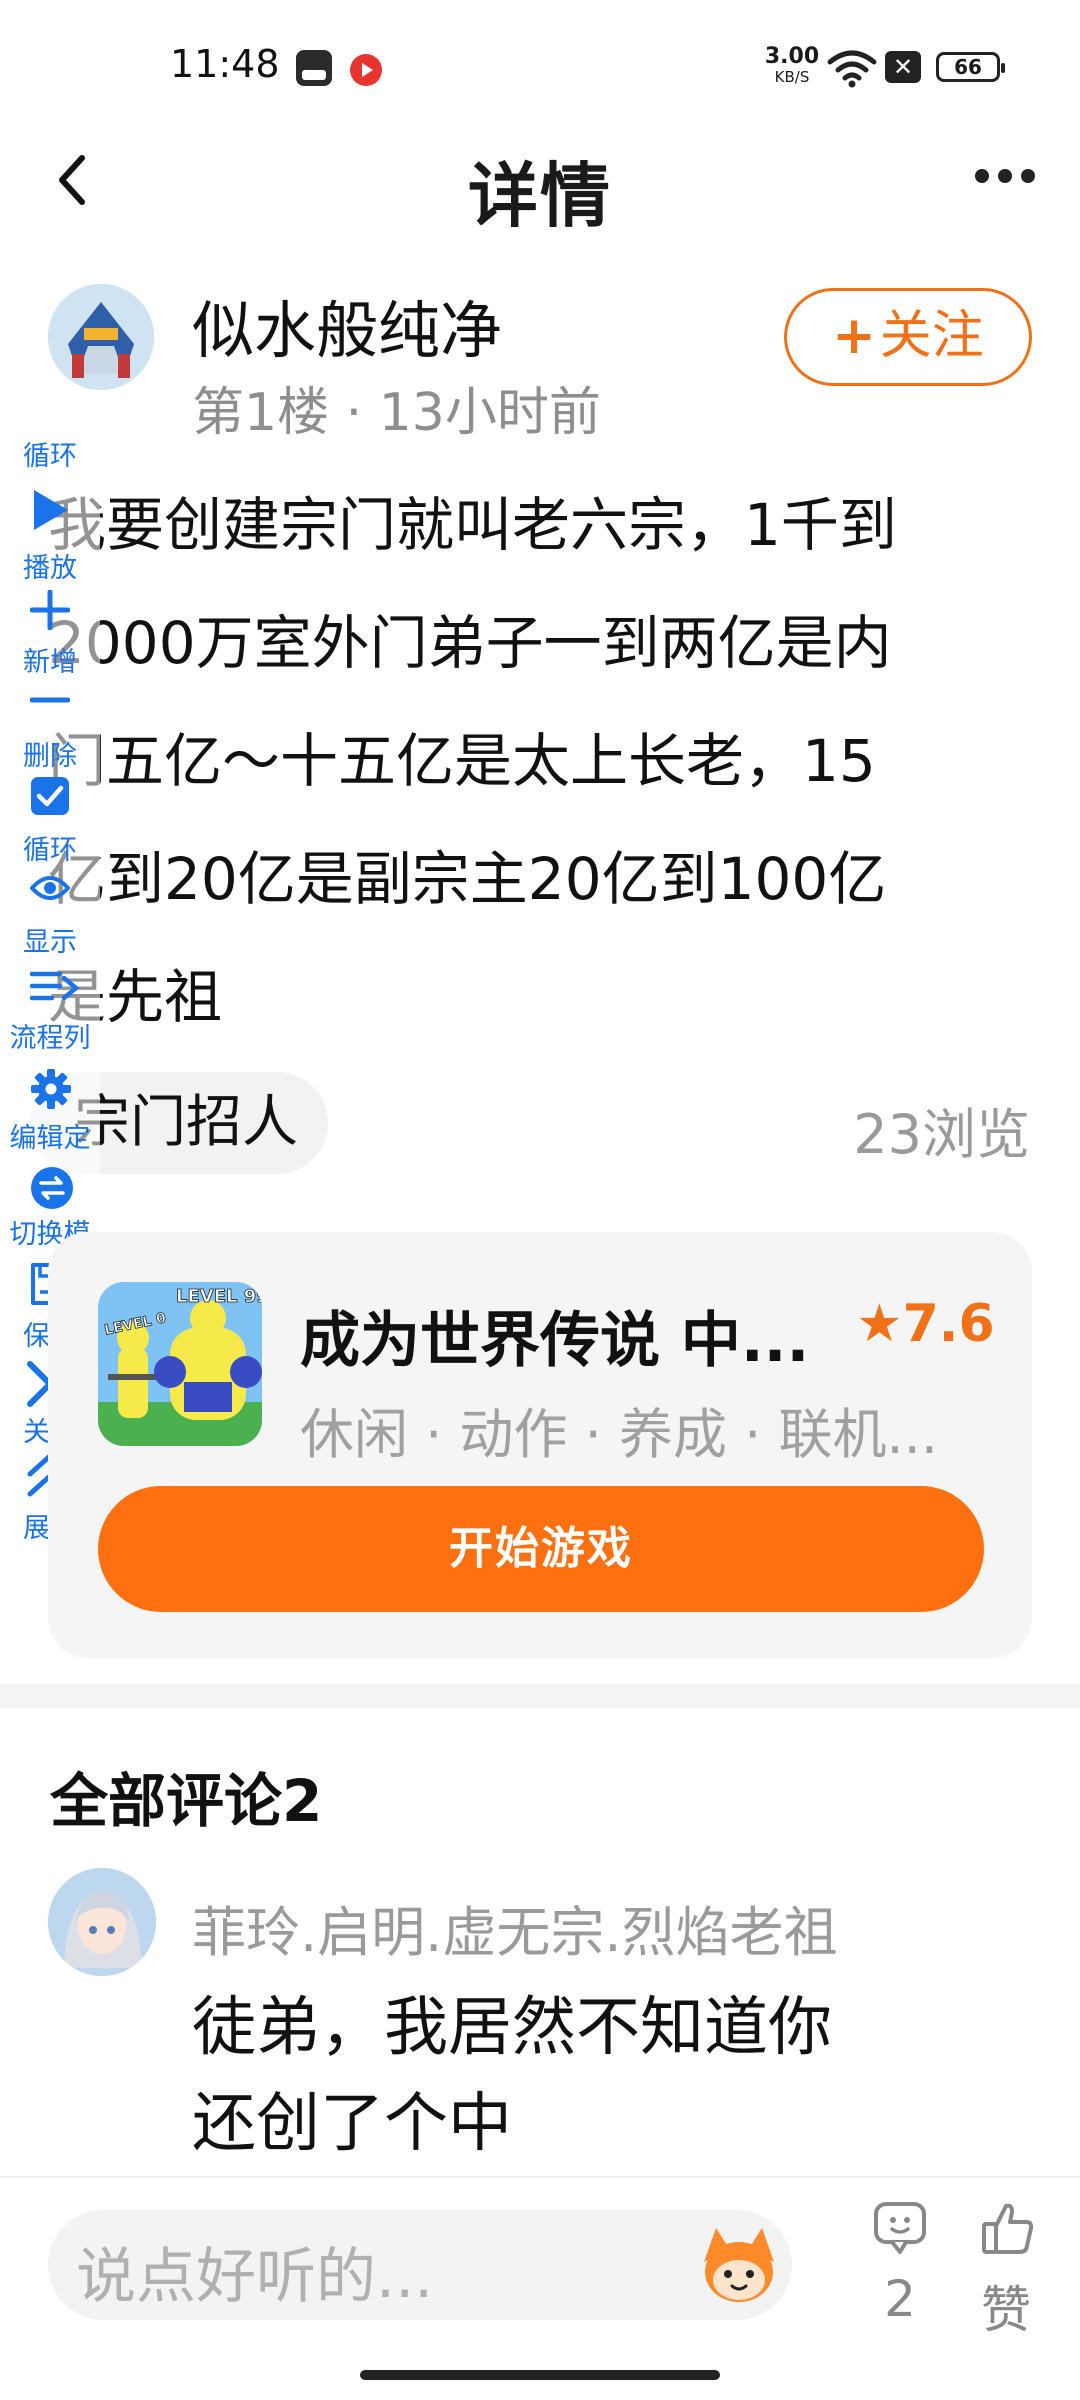 Image resolution: width=1080 pixels, height=2400 pixels. Describe the element at coordinates (50, 888) in the screenshot. I see `eye-icon` at that location.